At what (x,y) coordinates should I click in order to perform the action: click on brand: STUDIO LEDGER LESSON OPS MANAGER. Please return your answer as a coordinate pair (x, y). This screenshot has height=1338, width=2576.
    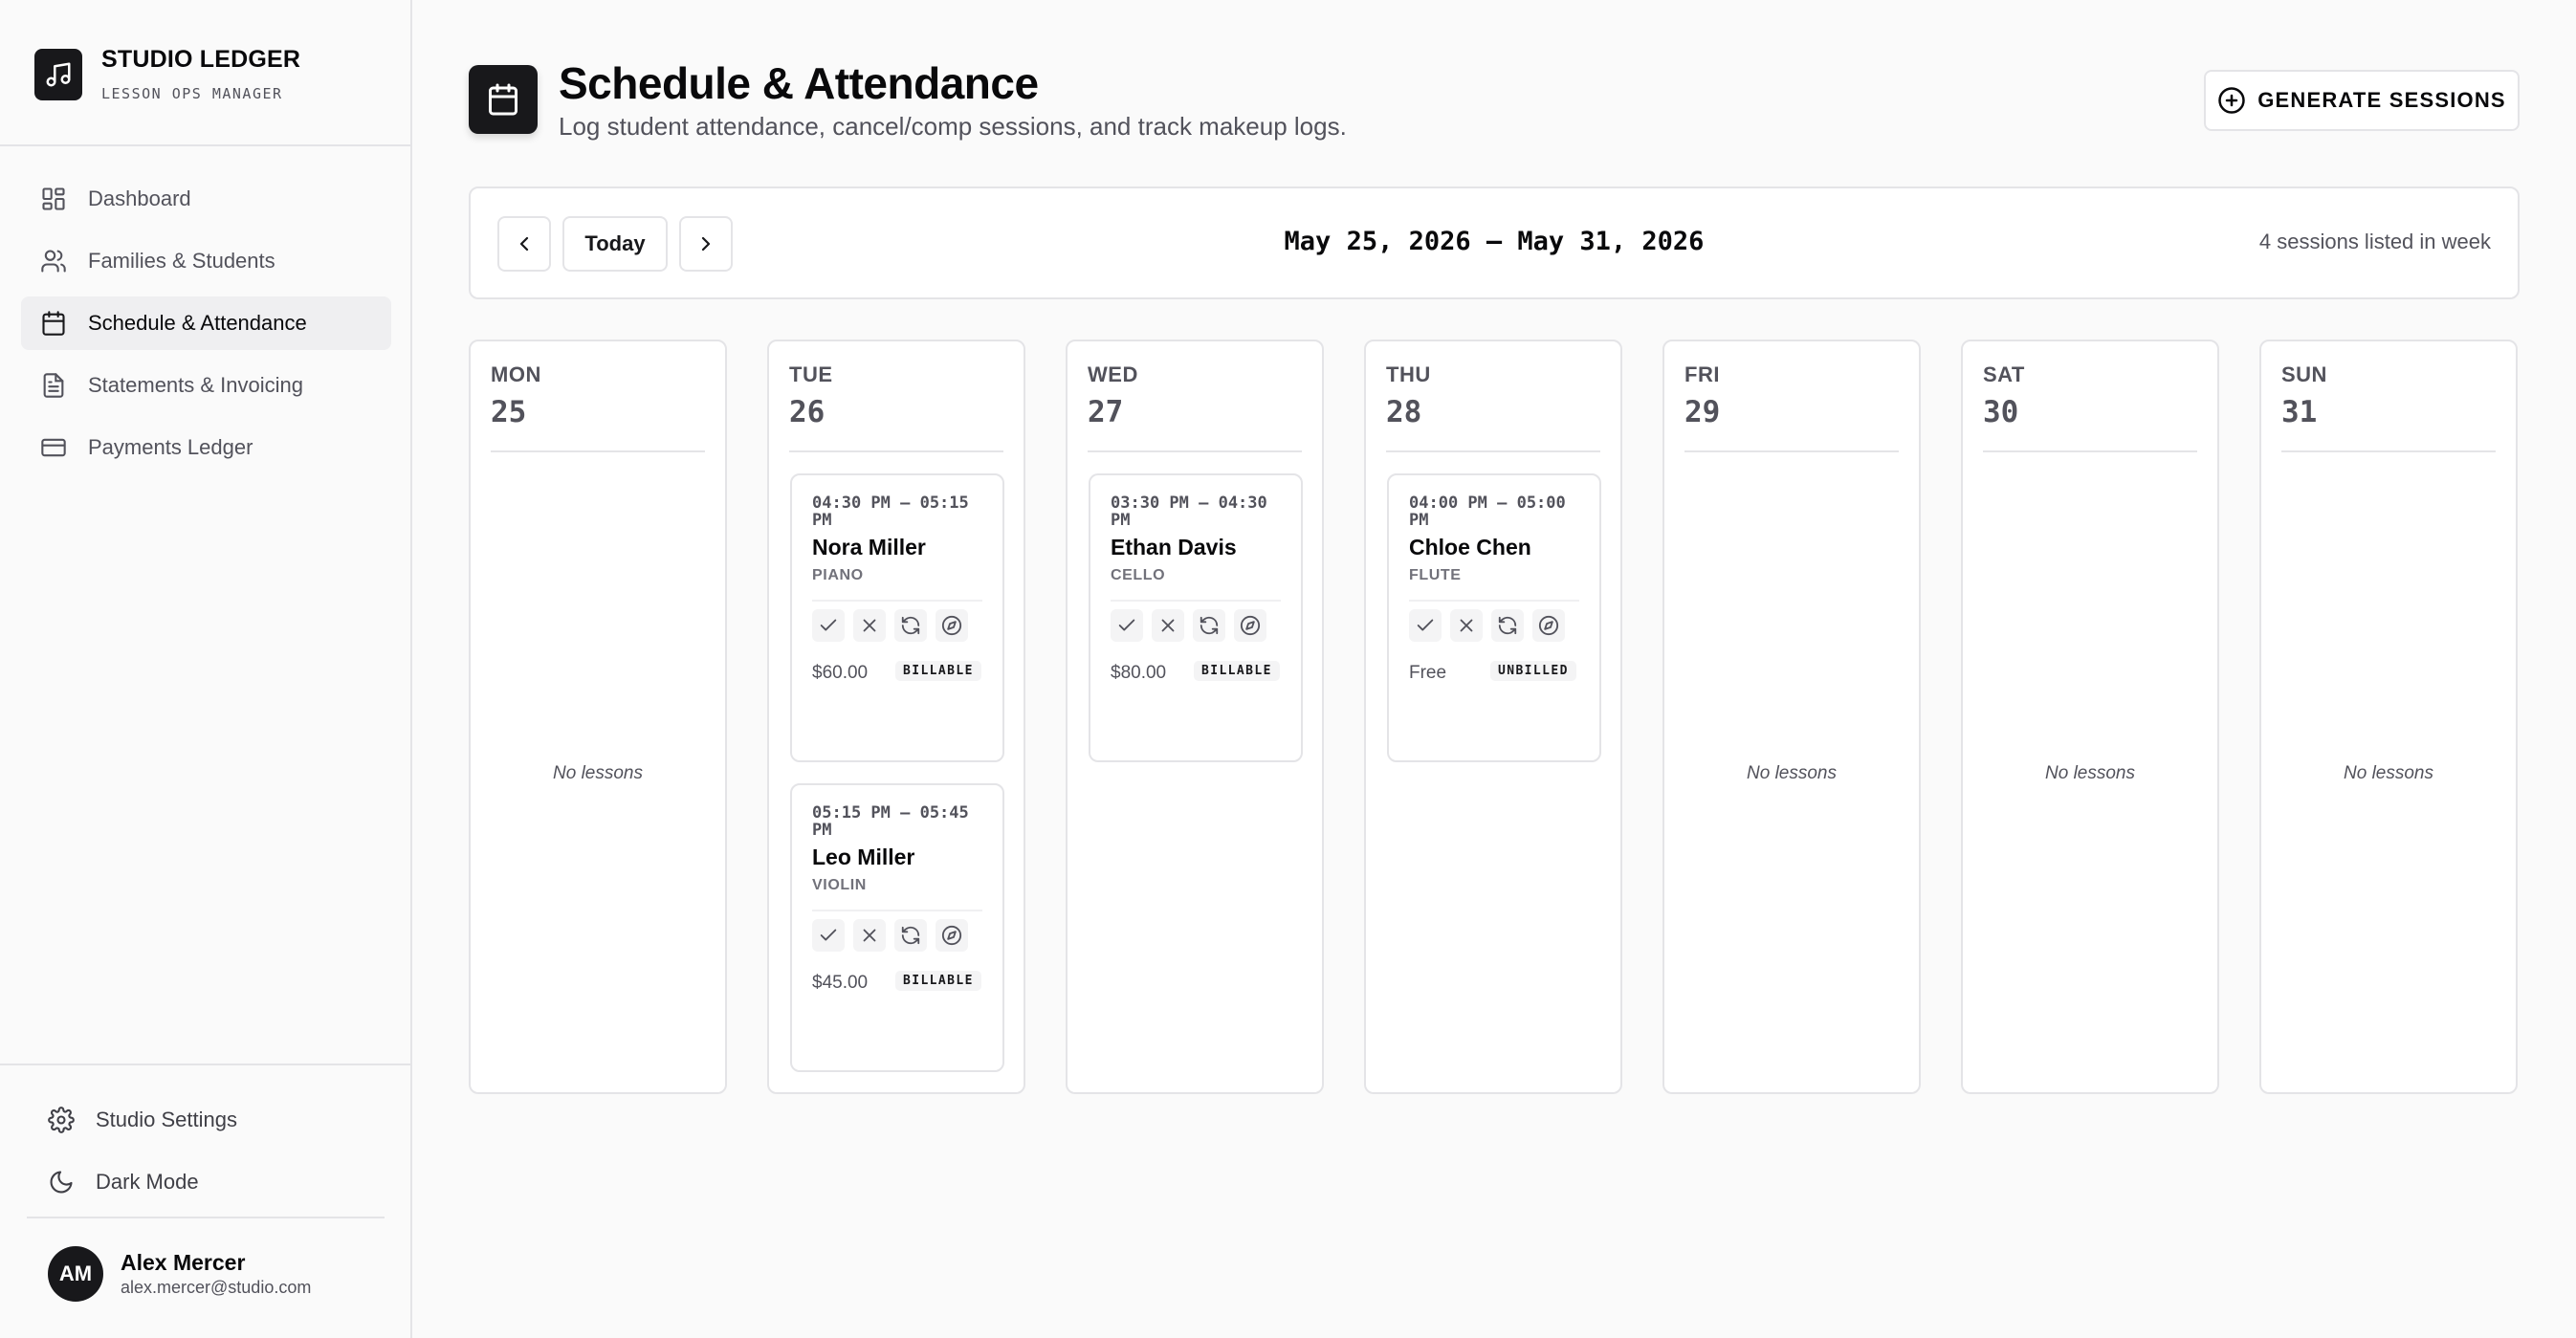
    Looking at the image, I should click on (167, 74).